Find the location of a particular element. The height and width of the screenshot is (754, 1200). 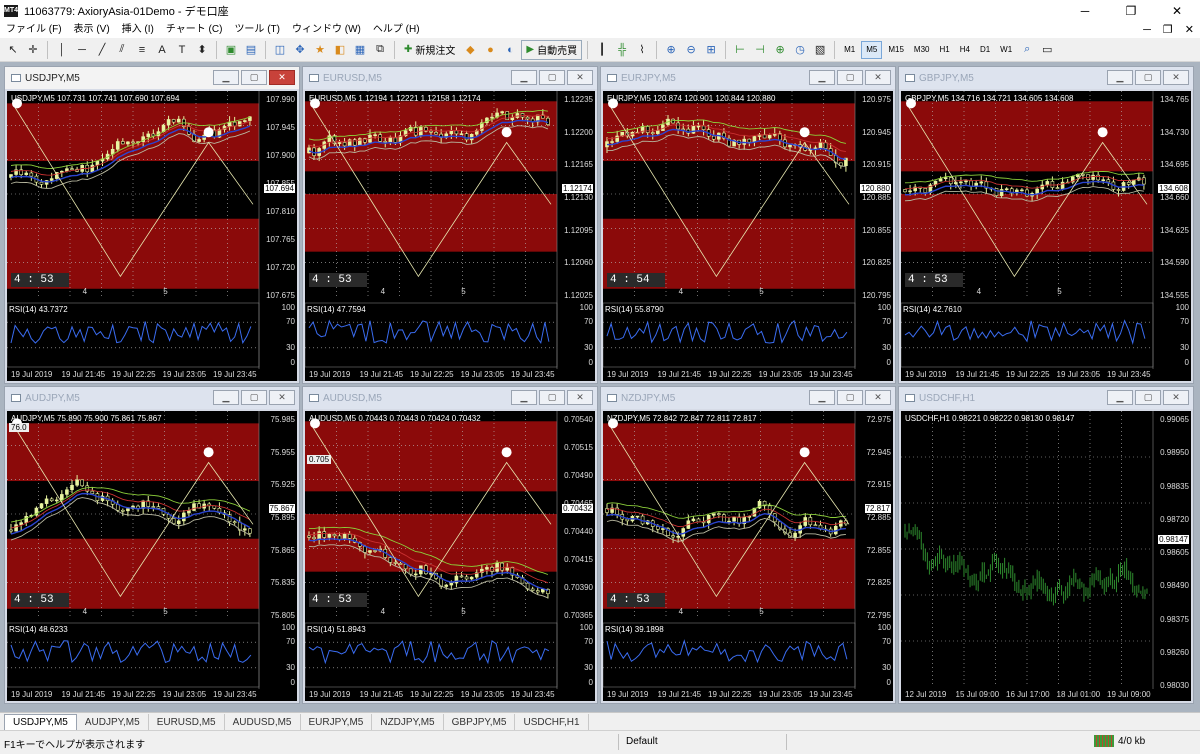

timeframe-m15: M15 is located at coordinates (896, 50).